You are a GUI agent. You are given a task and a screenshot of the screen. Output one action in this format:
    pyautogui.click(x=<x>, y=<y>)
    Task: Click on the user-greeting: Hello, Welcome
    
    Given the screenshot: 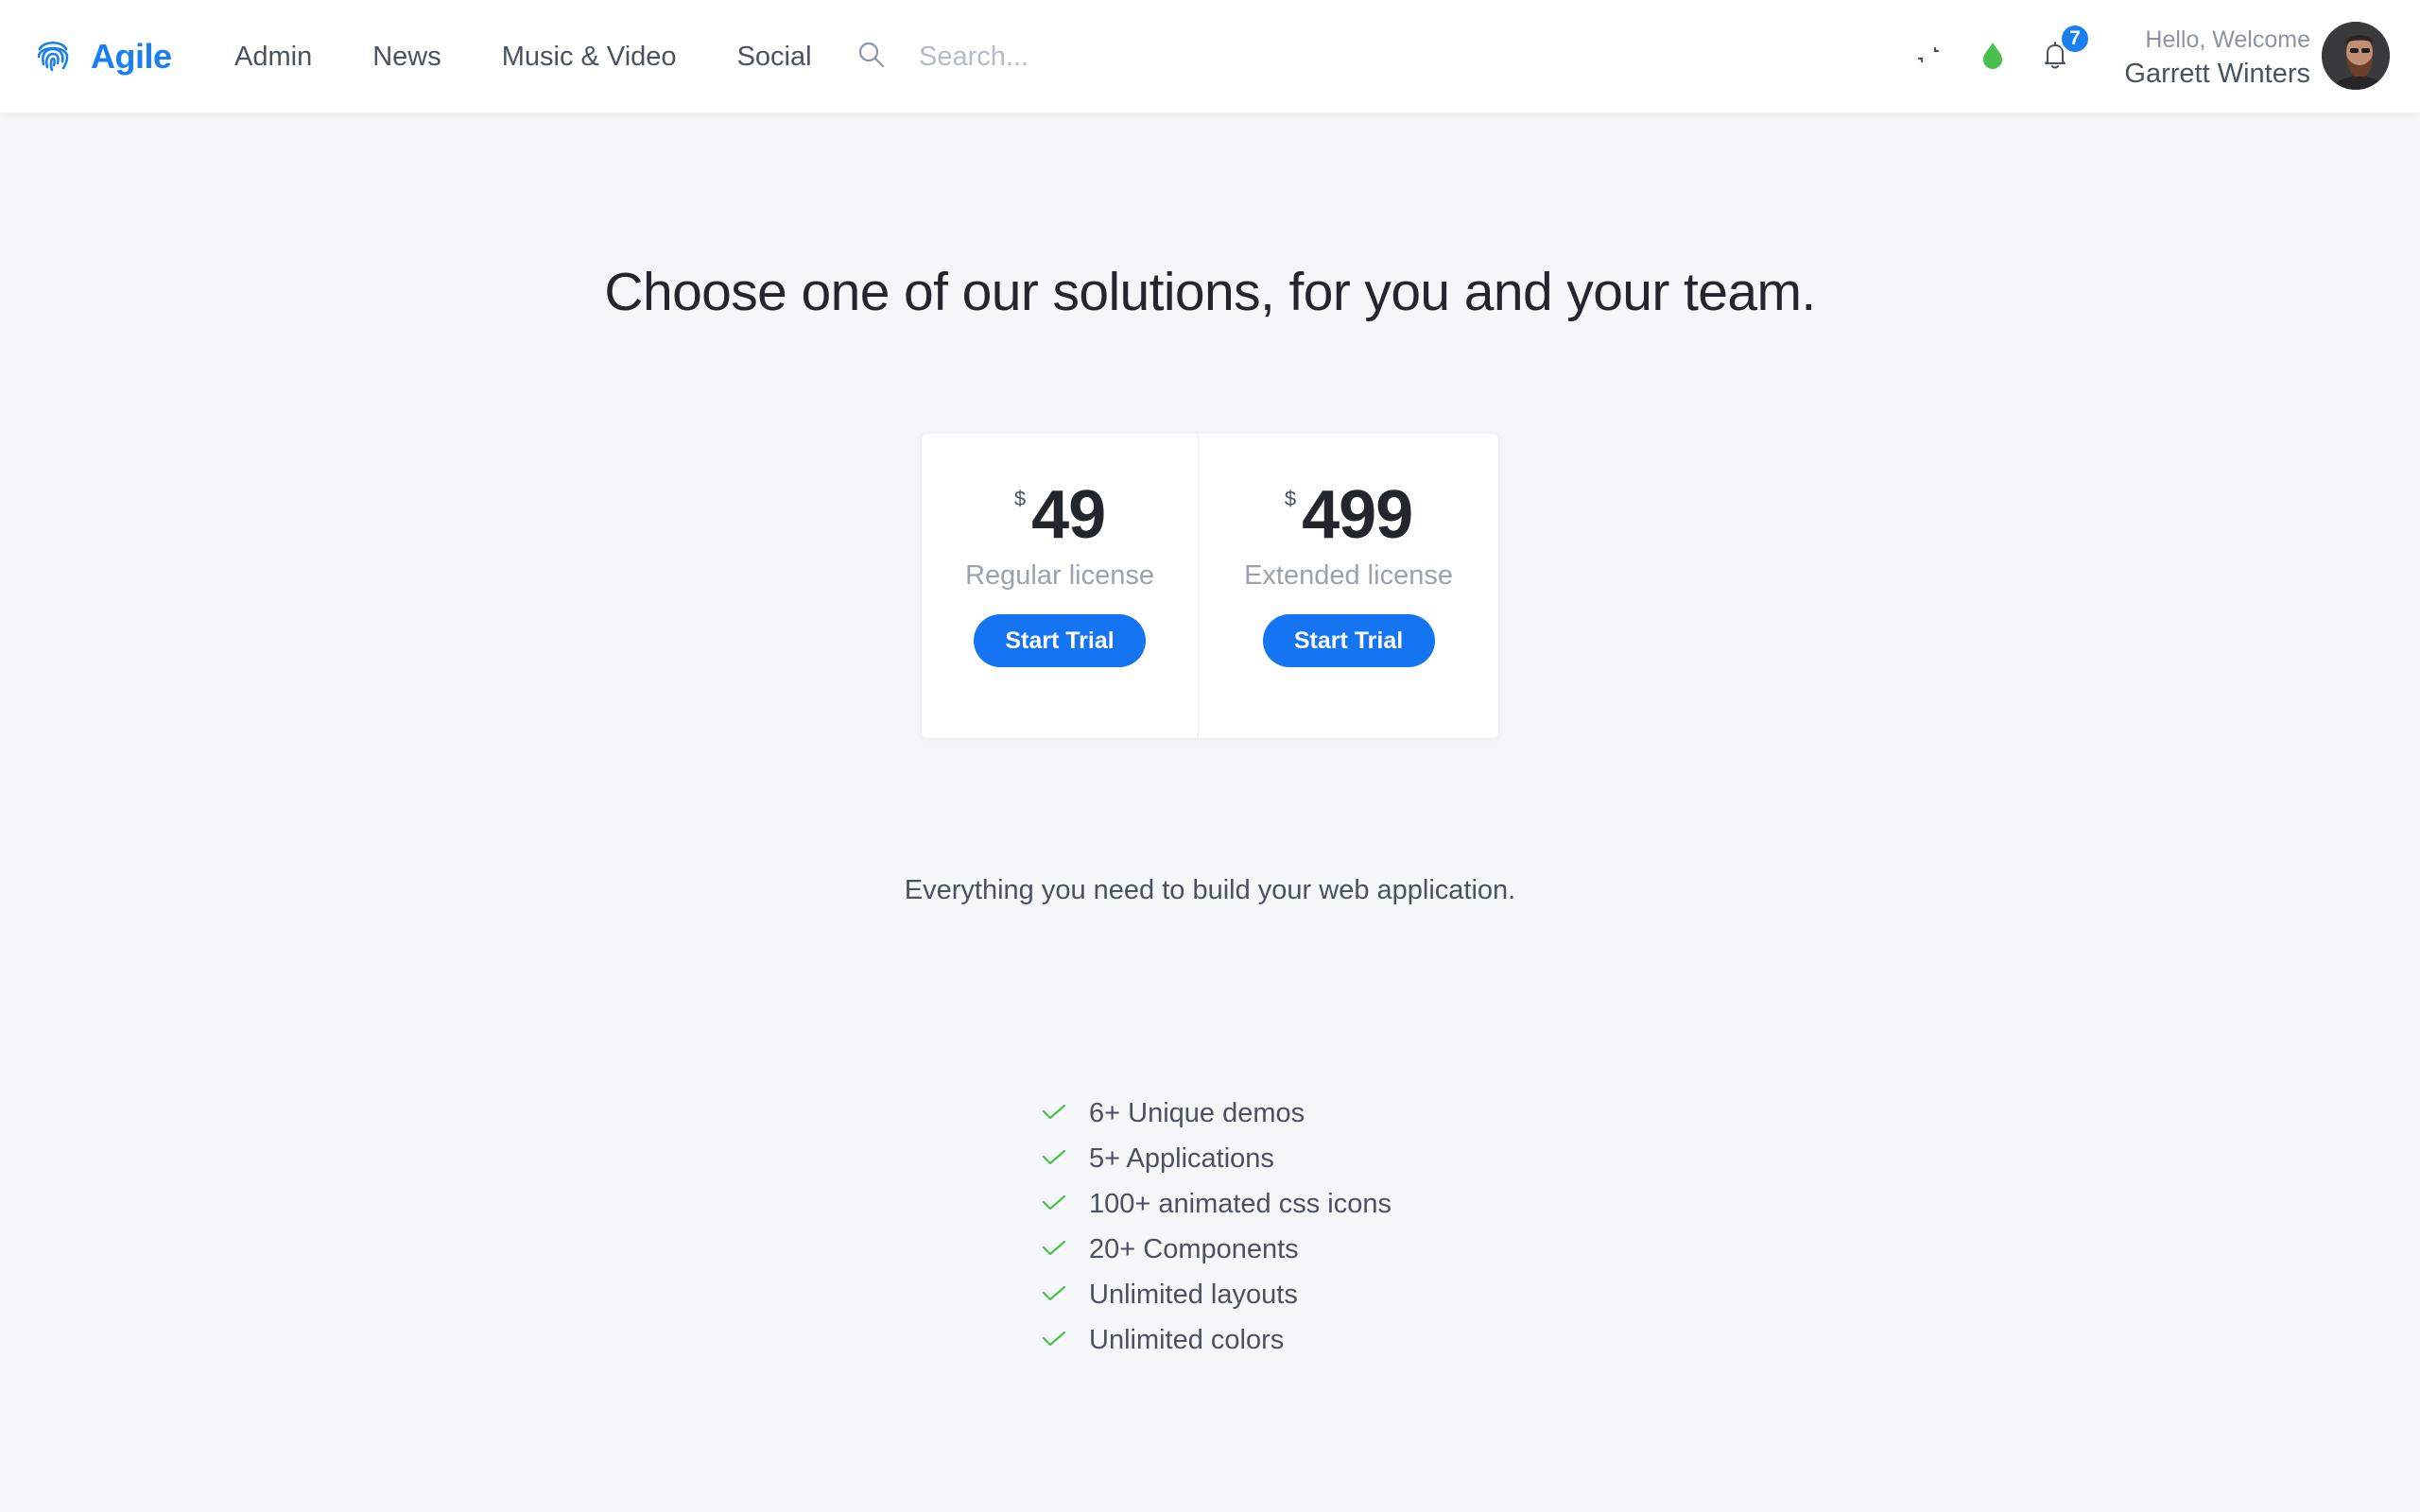 What is the action you would take?
    pyautogui.click(x=2227, y=39)
    